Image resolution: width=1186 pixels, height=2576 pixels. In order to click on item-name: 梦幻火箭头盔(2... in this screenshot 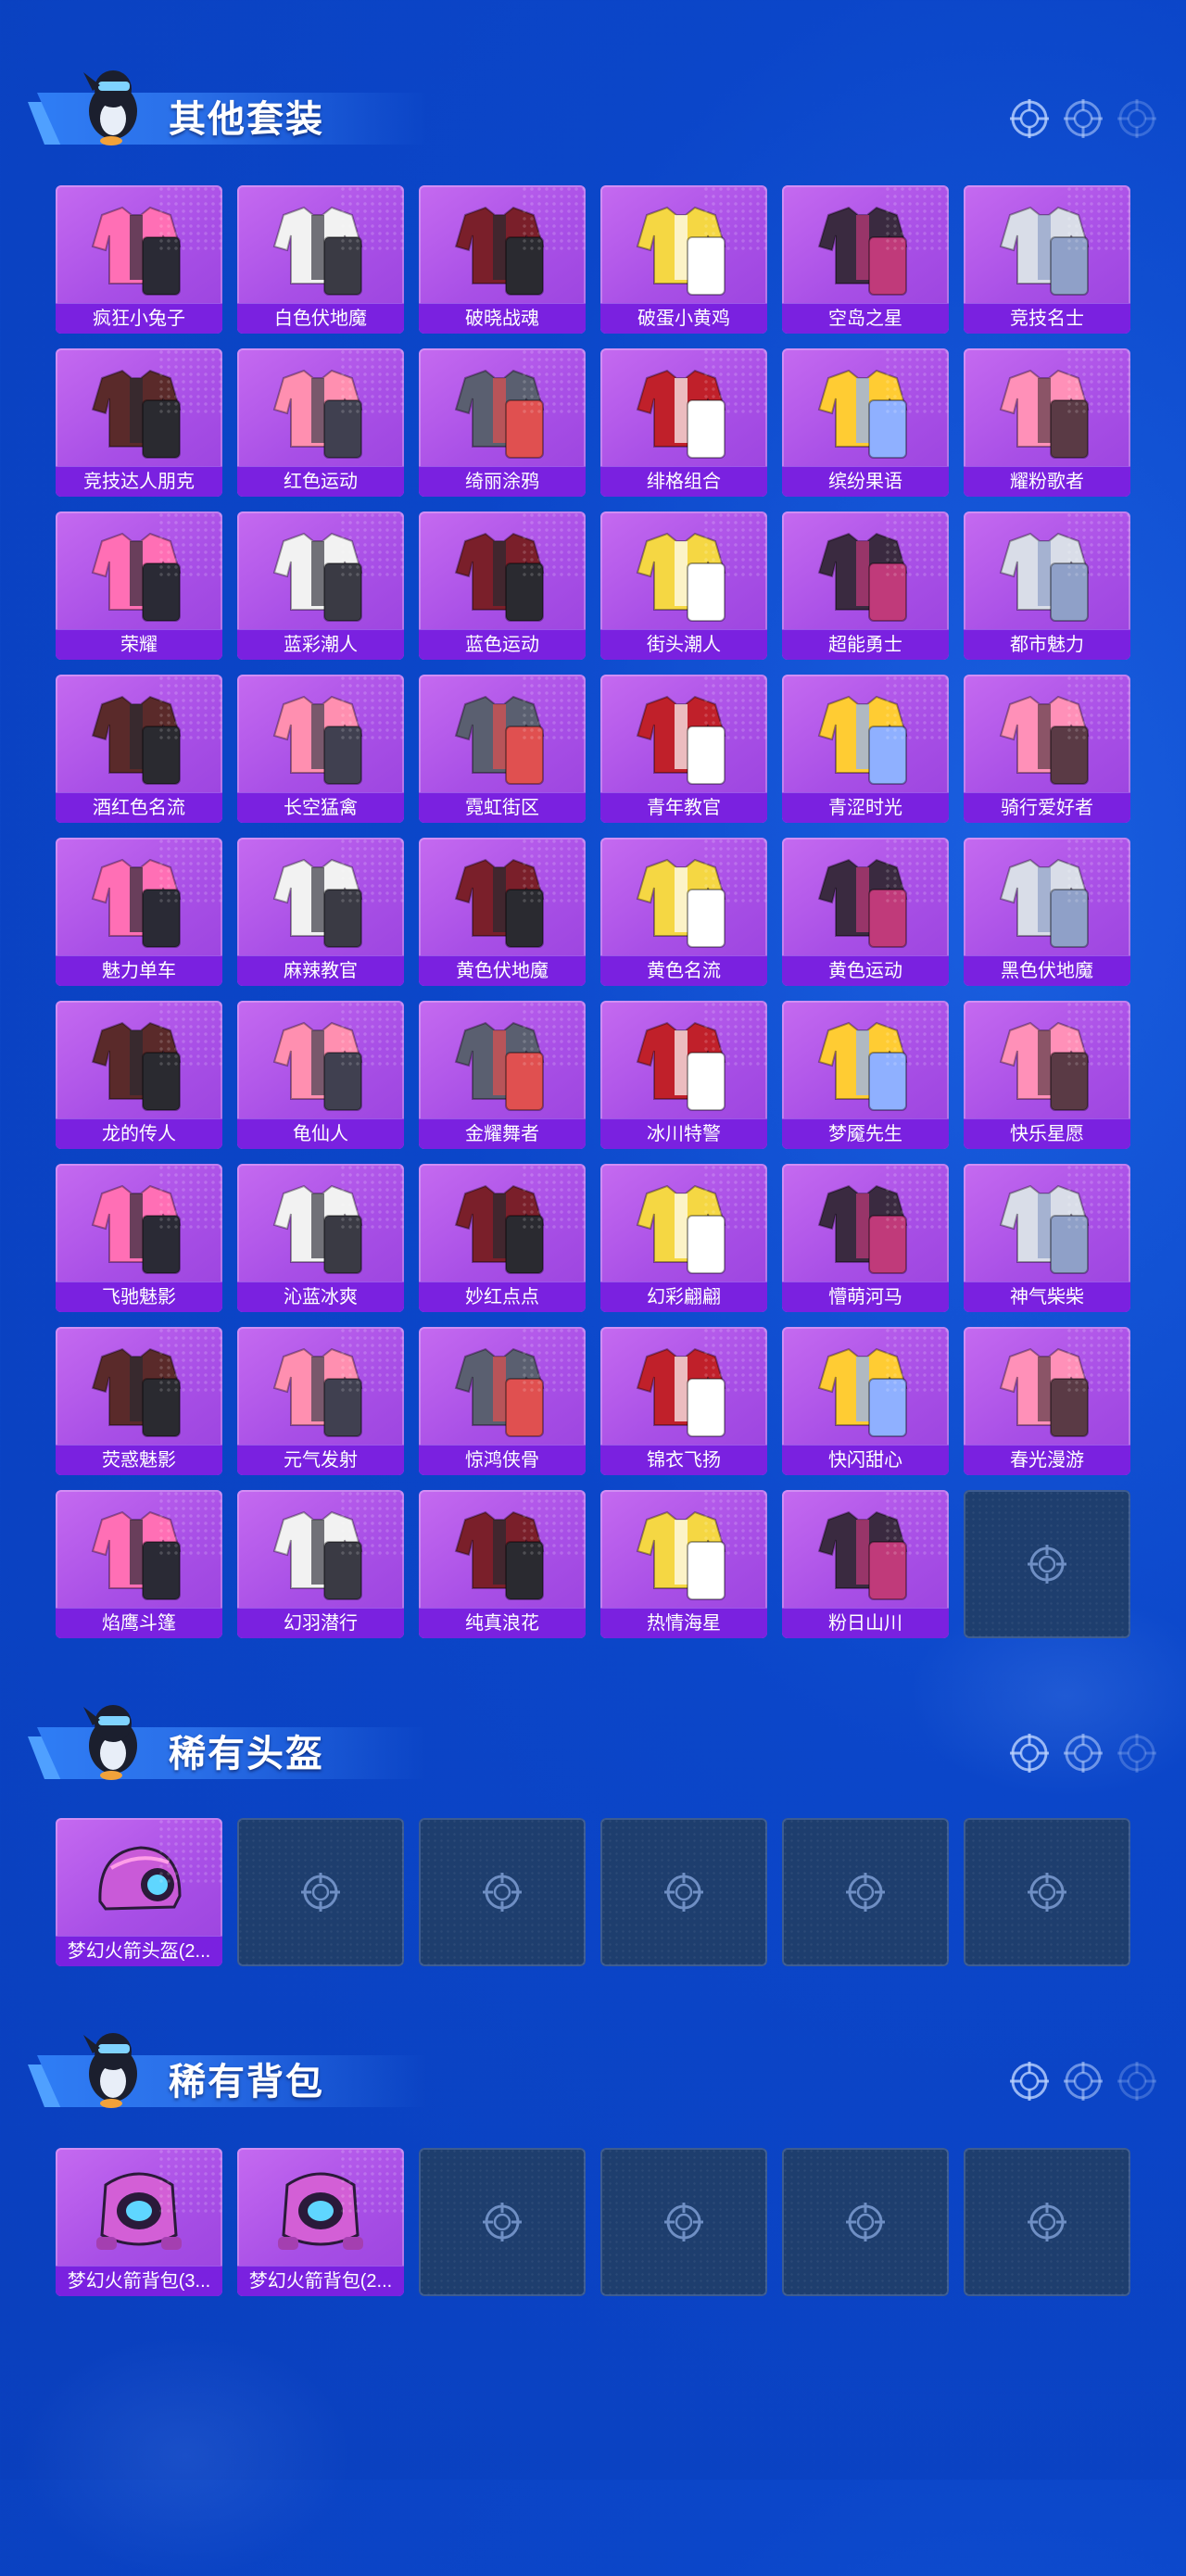, I will do `click(139, 1951)`.